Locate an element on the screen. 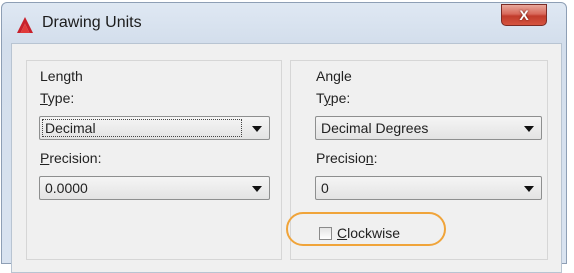 This screenshot has height=273, width=574. angle-precision-label: Precision: is located at coordinates (347, 158).